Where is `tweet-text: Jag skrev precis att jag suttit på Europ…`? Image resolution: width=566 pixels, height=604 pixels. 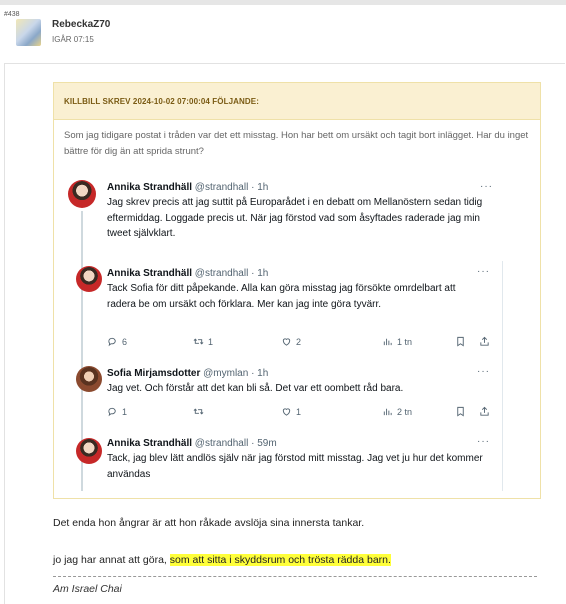
tweet-text: Jag skrev precis att jag suttit på Europ… is located at coordinates (295, 218).